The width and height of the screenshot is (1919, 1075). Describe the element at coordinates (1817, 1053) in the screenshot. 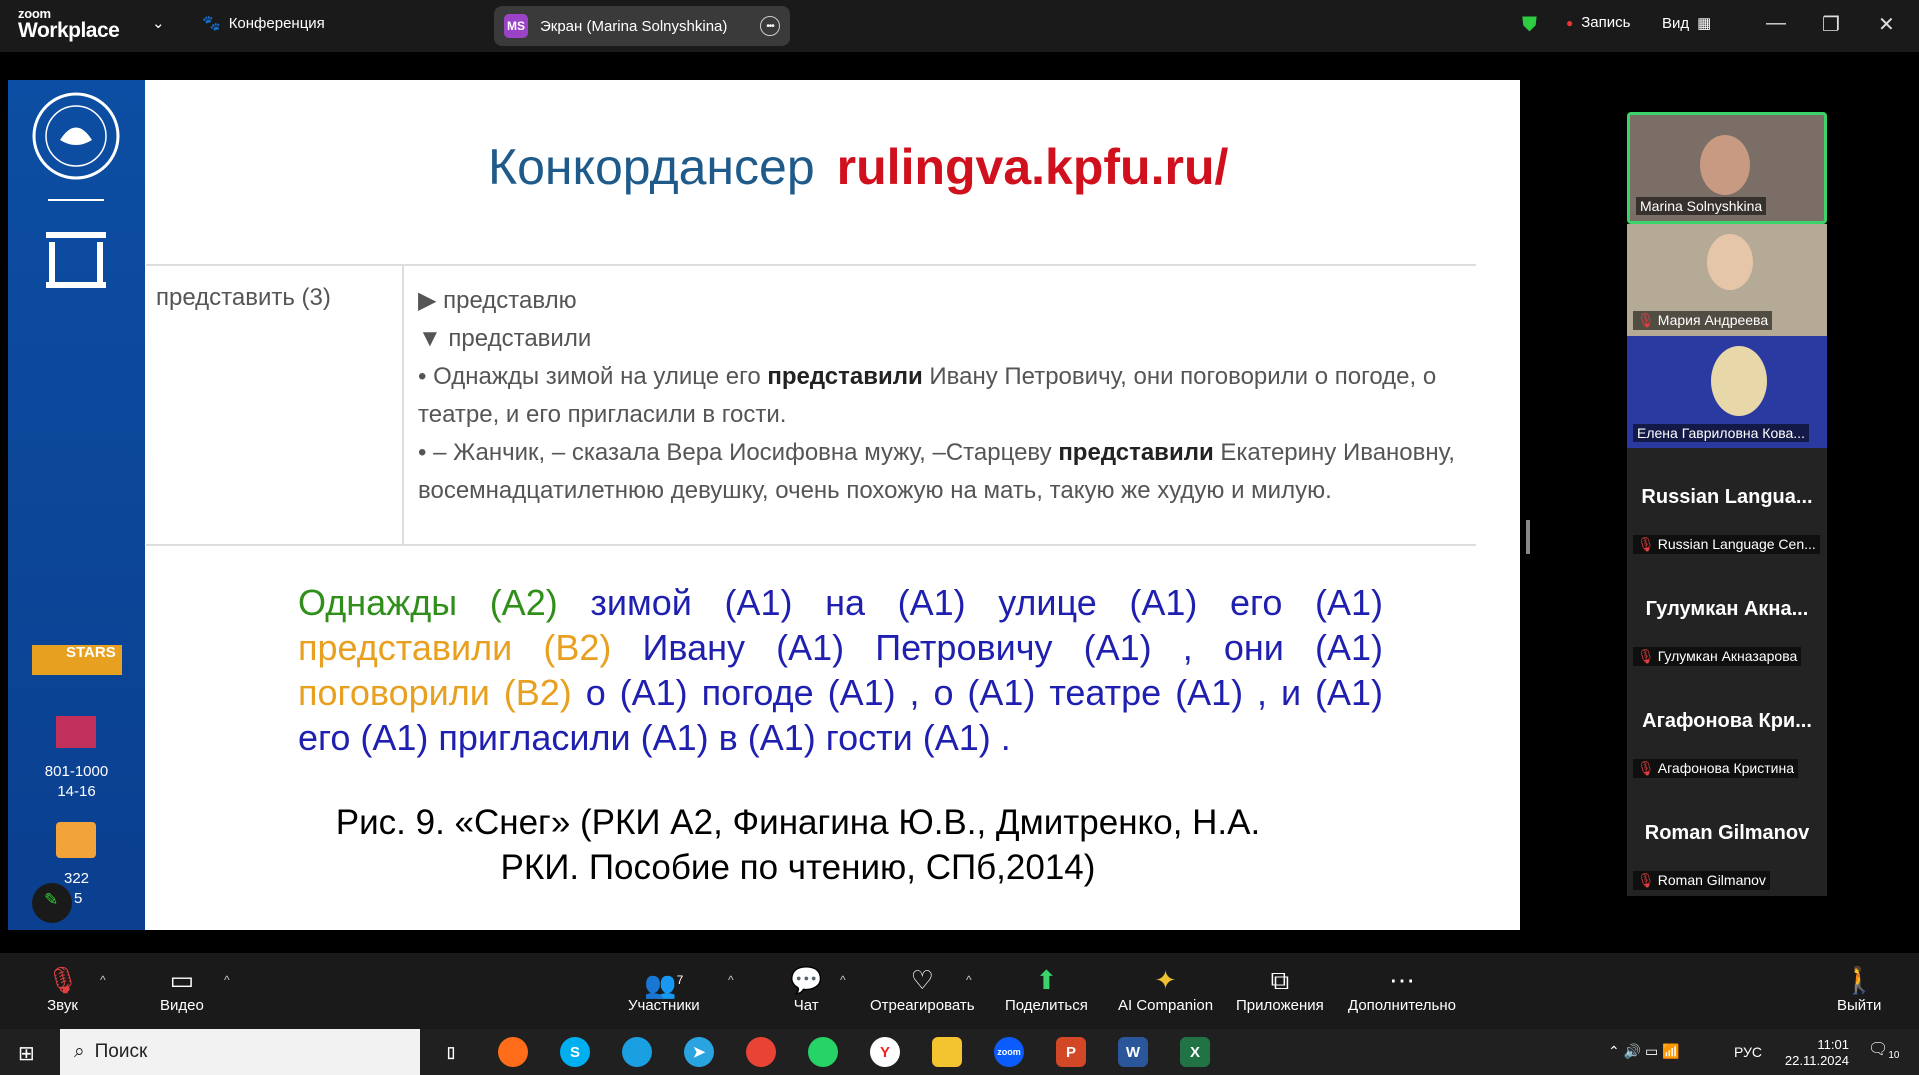

I see `clock: 11:01 22.11.2024` at that location.